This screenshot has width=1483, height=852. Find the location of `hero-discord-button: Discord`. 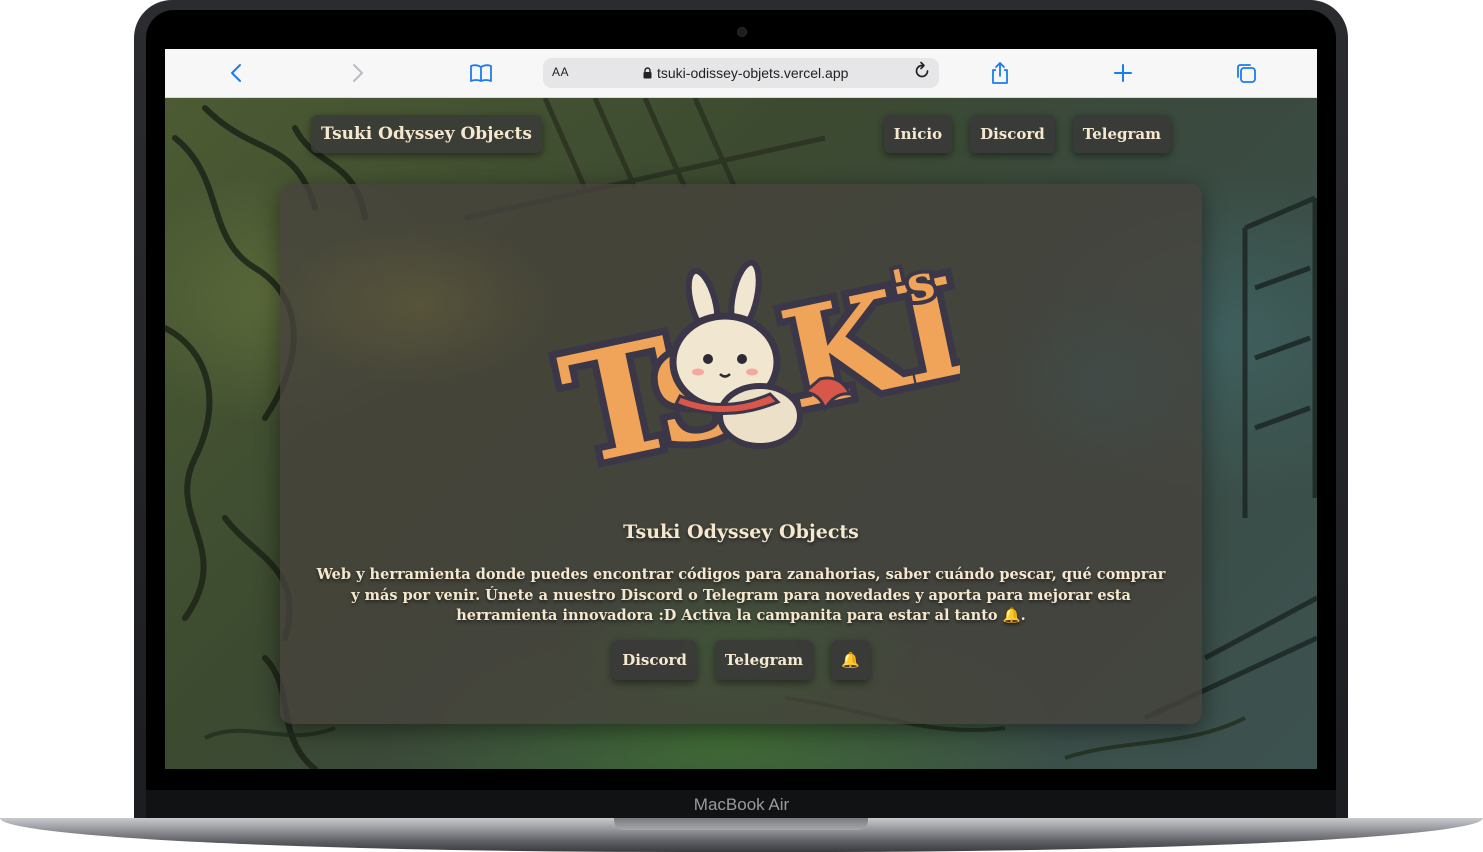

hero-discord-button: Discord is located at coordinates (654, 660).